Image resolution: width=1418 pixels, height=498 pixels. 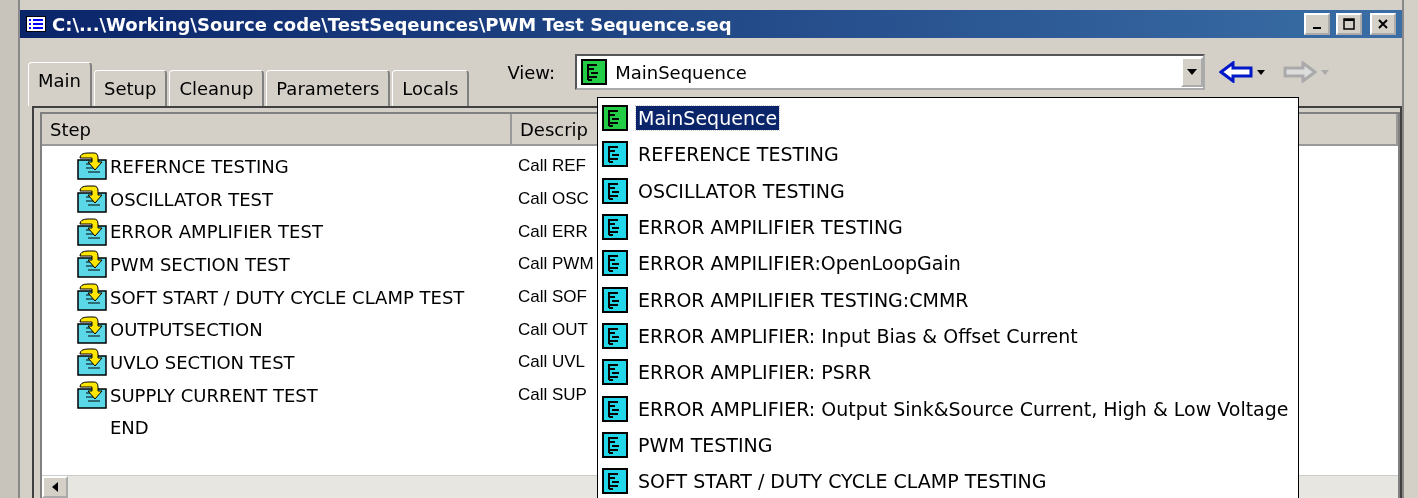 What do you see at coordinates (186, 330) in the screenshot?
I see `step-name: OUTPUTSECTION` at bounding box center [186, 330].